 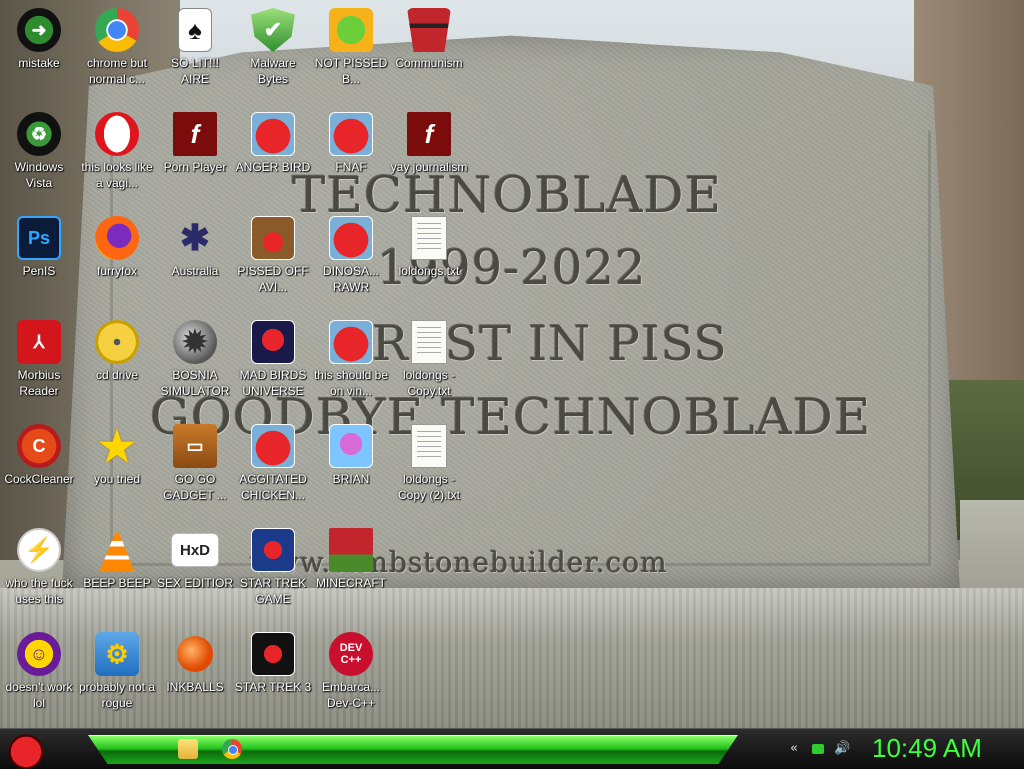 What do you see at coordinates (195, 271) in the screenshot?
I see `icon-label: Australia` at bounding box center [195, 271].